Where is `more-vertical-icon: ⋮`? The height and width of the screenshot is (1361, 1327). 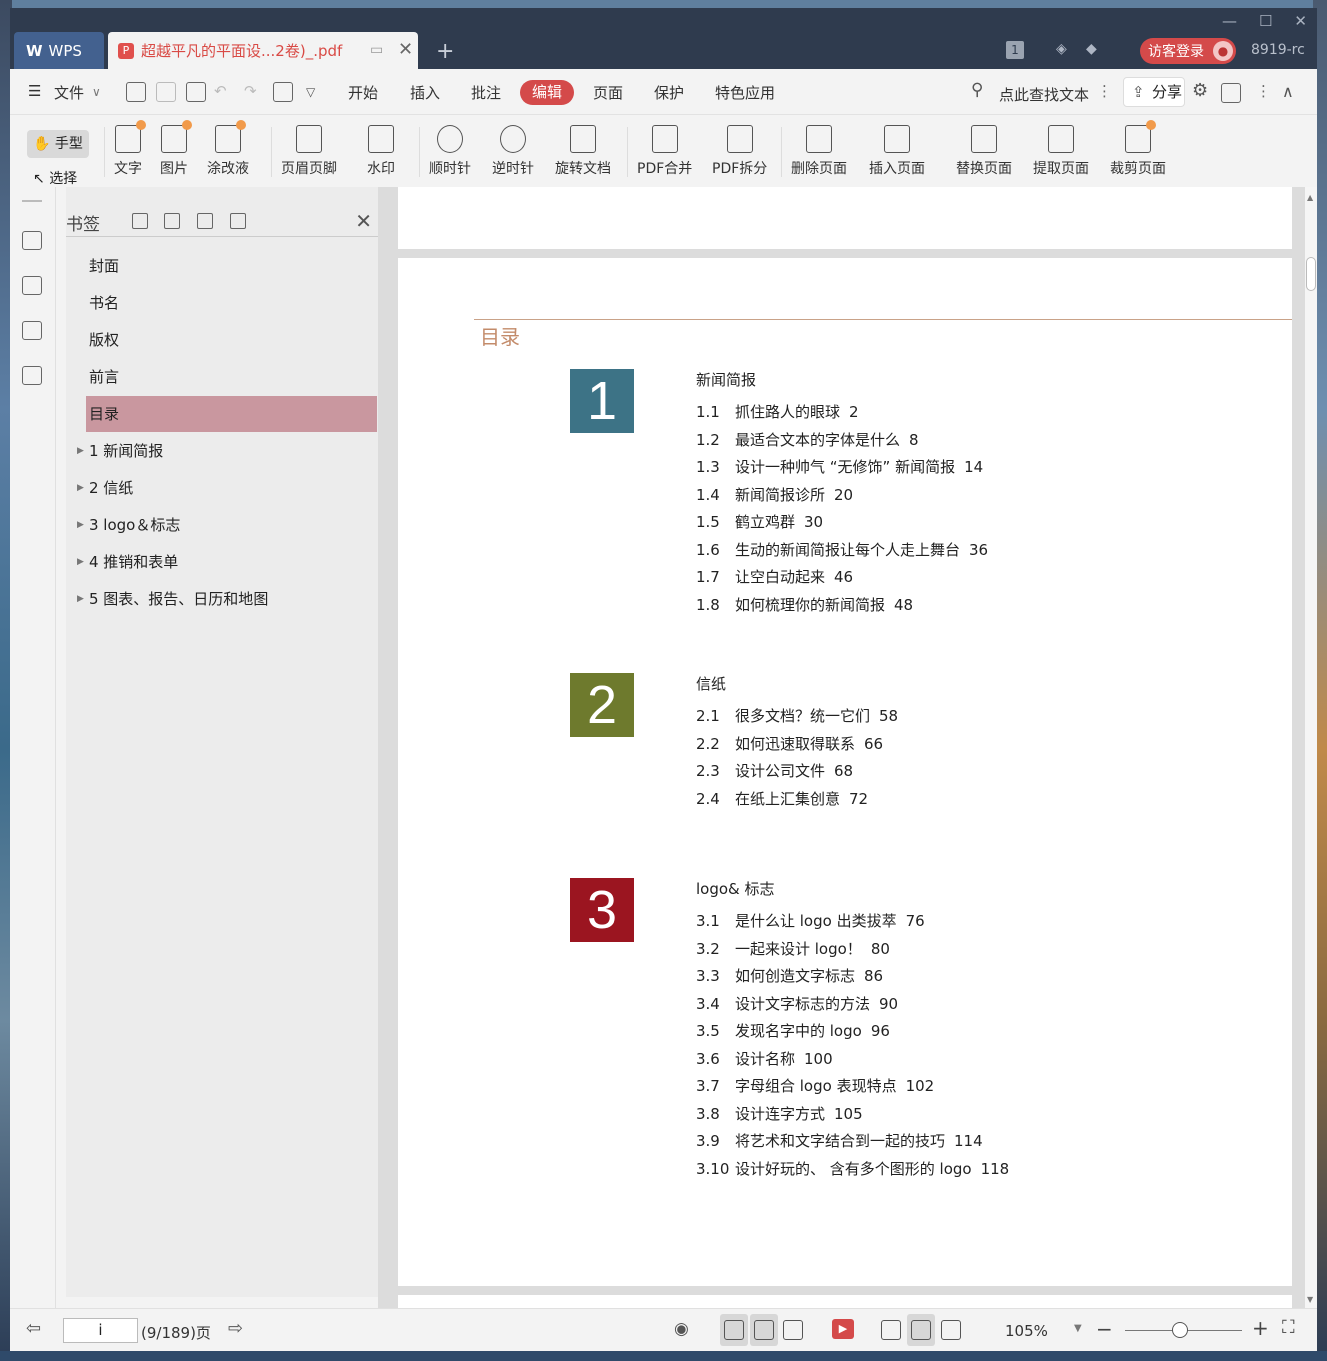
more-vertical-icon: ⋮ is located at coordinates (1263, 91).